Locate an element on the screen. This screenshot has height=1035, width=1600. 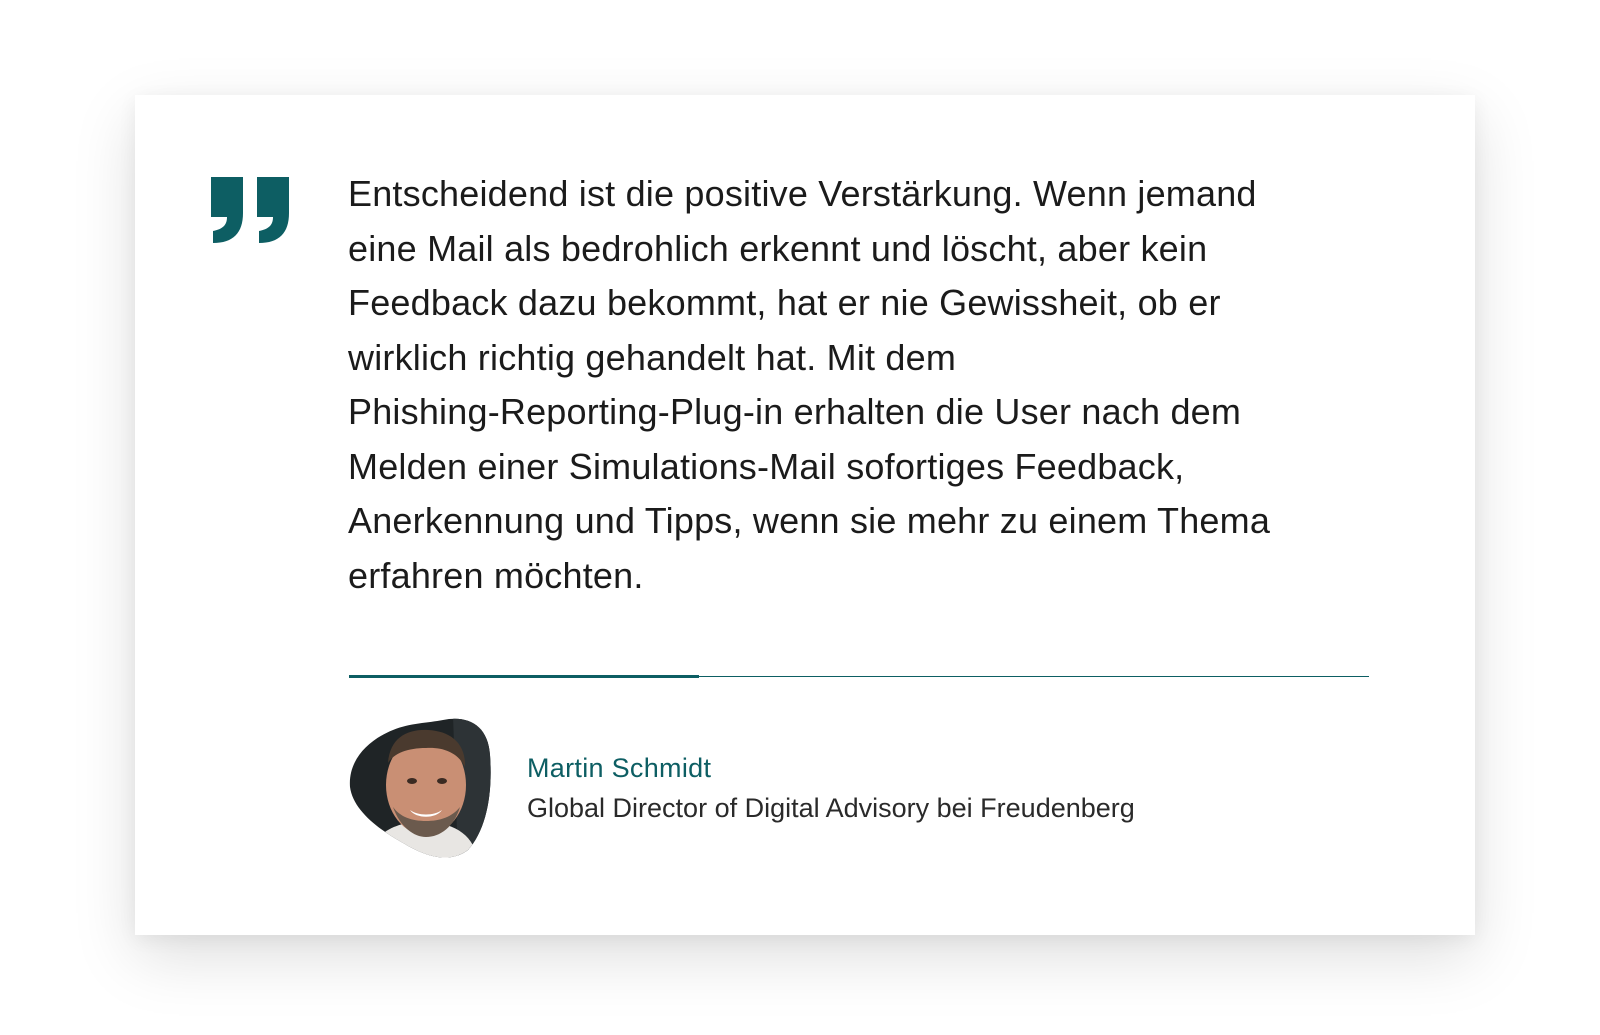
divider-accent is located at coordinates (524, 676).